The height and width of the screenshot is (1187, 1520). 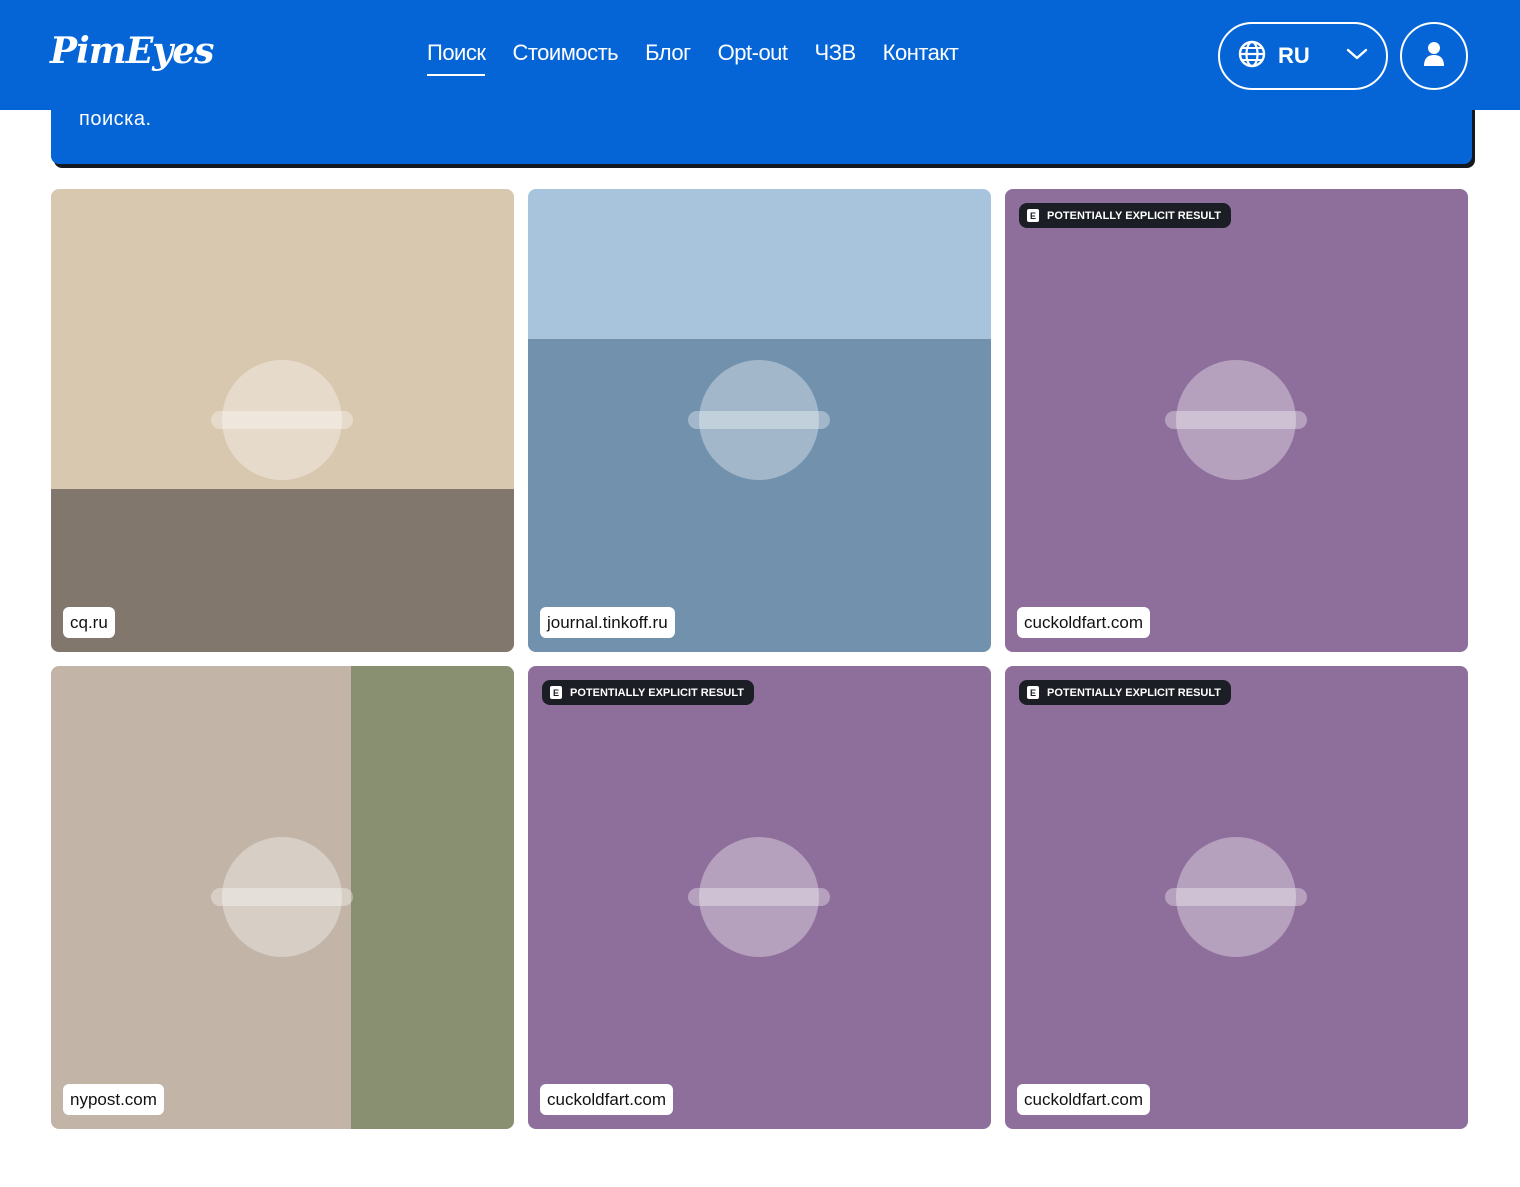 I want to click on nav-item-blog: Блог, so click(x=668, y=58).